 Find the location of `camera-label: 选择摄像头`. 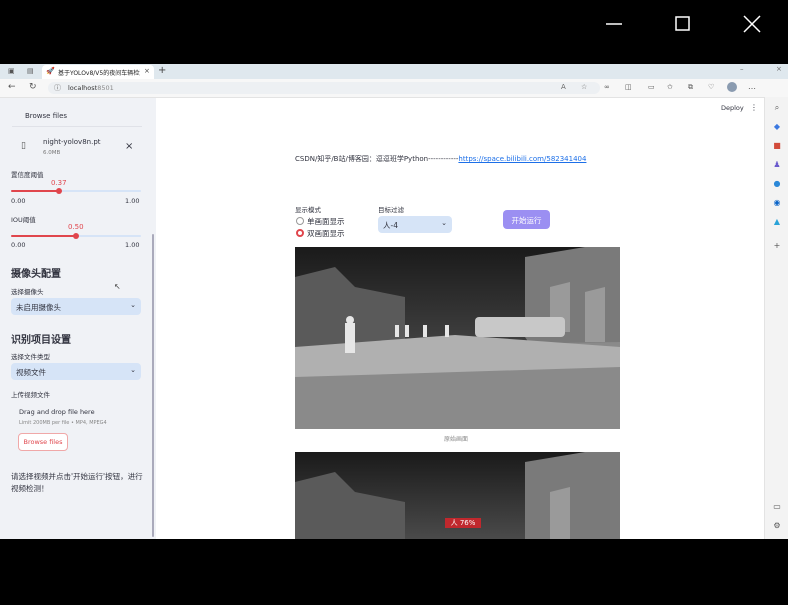

camera-label: 选择摄像头 is located at coordinates (27, 292).